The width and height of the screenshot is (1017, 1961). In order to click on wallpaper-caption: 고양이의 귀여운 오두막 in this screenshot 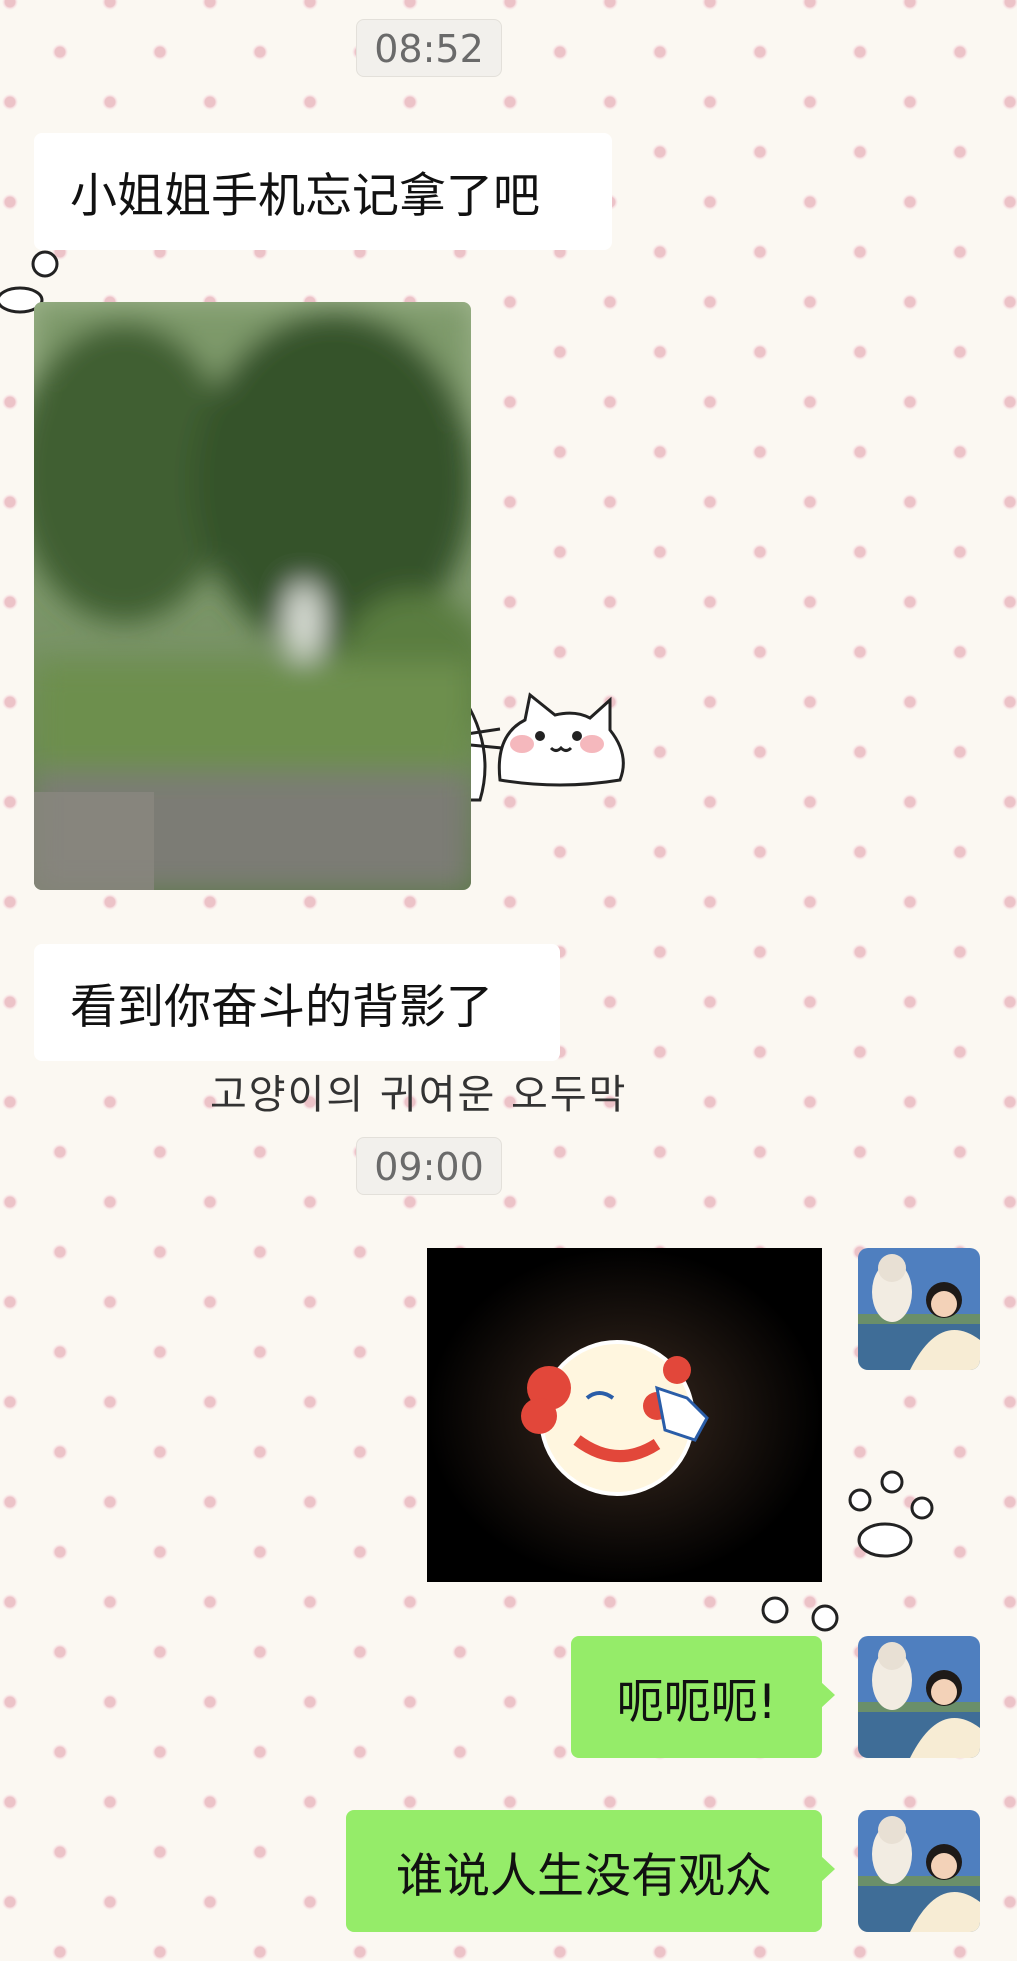, I will do `click(419, 1095)`.